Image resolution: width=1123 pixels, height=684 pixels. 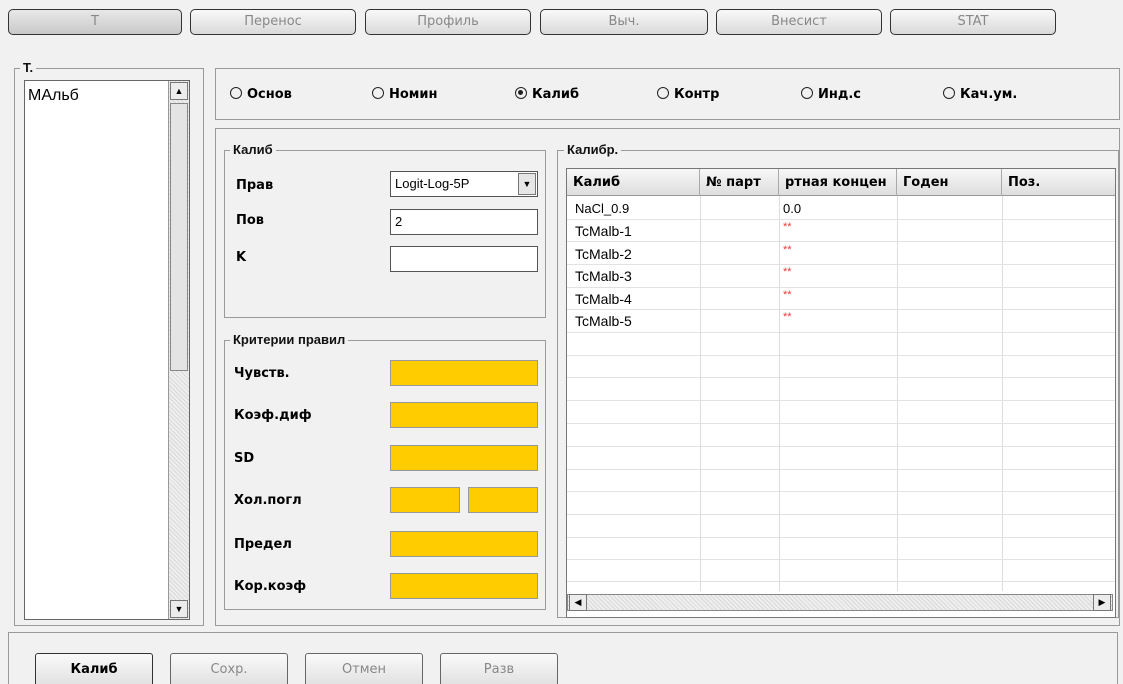 I want to click on column-header-position: Поз., so click(x=1058, y=182).